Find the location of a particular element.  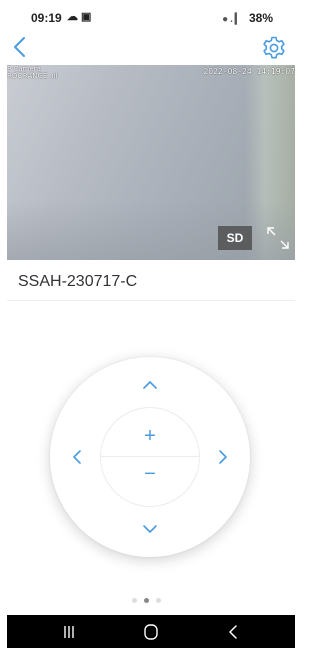

fullscreen-button is located at coordinates (278, 238).